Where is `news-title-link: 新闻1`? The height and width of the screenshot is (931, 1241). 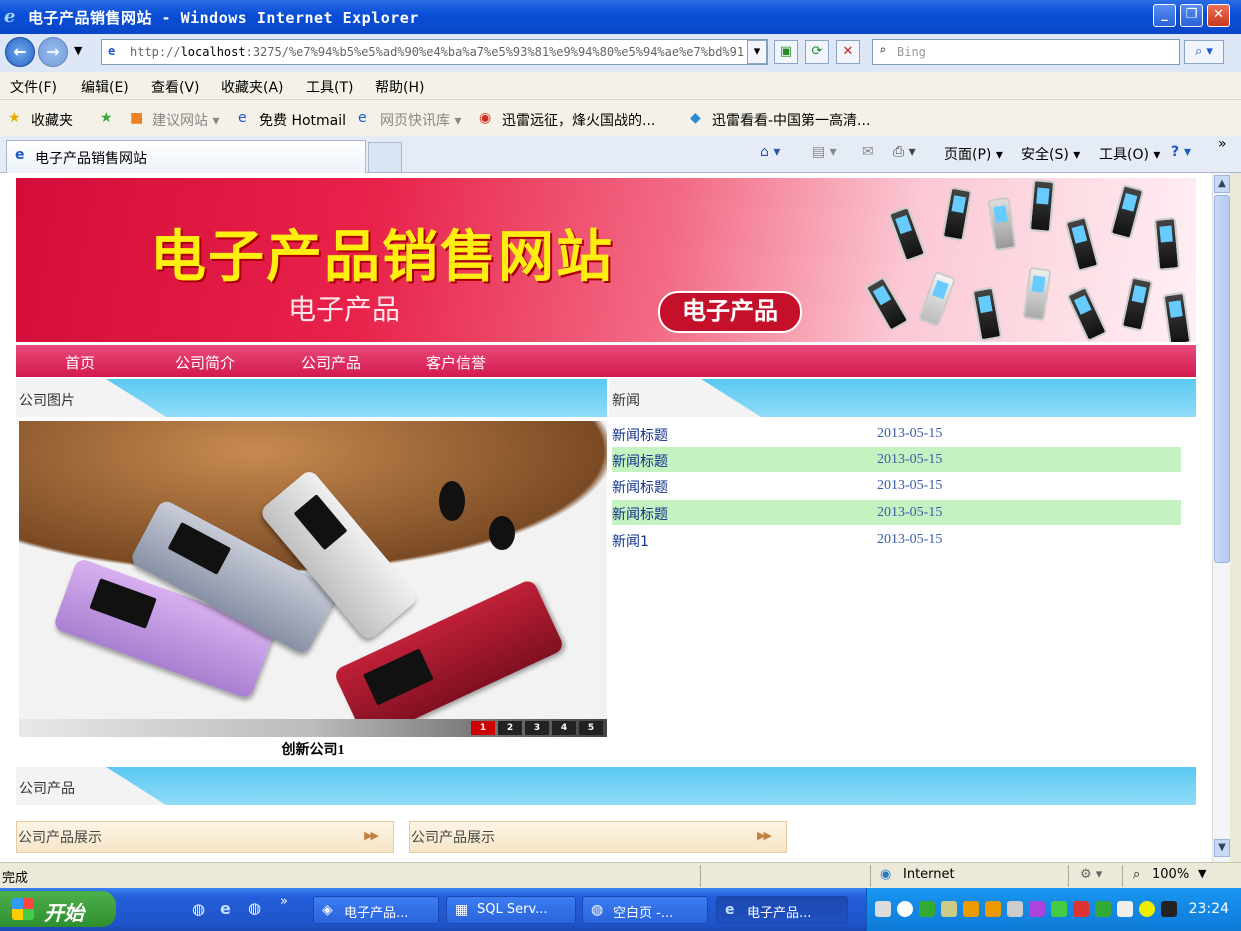
news-title-link: 新闻1 is located at coordinates (630, 541).